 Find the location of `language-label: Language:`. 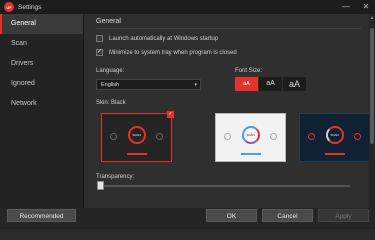

language-label: Language: is located at coordinates (110, 71).